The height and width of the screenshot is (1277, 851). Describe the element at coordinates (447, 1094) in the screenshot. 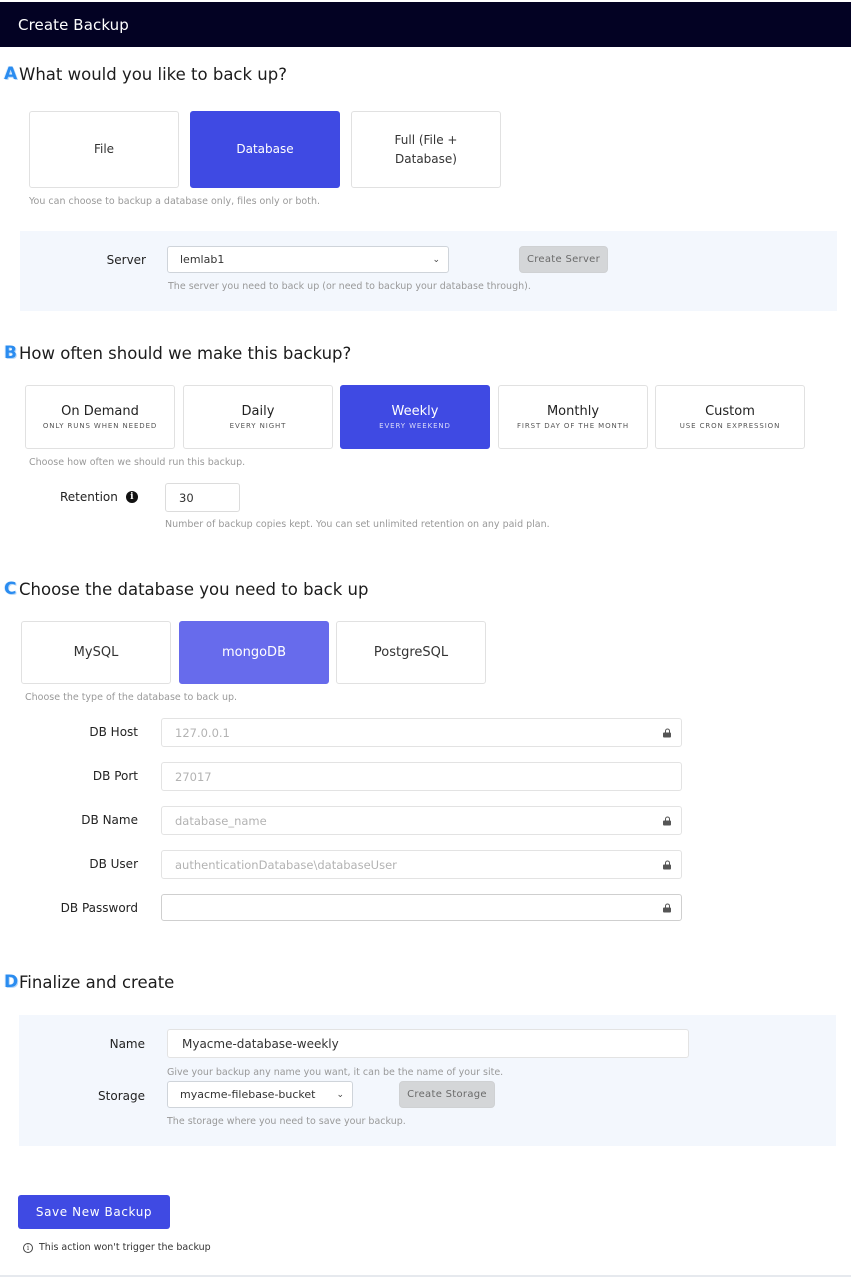

I see `create-storage-button: Create Storage` at that location.